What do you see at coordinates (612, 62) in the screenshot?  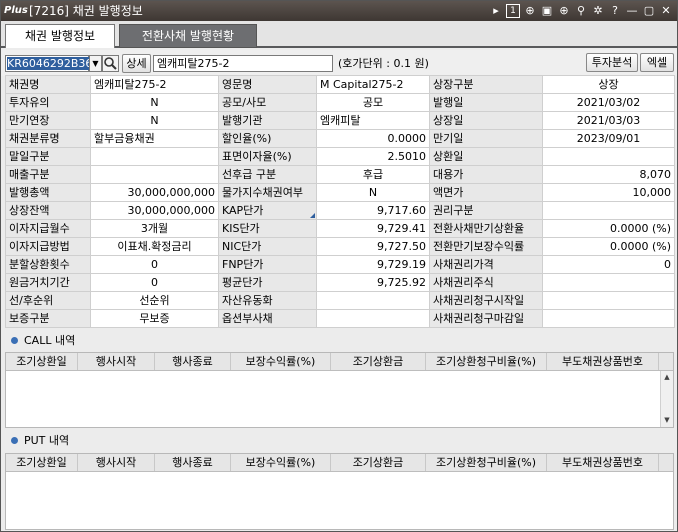 I see `invest-analysis-button: 투자분석` at bounding box center [612, 62].